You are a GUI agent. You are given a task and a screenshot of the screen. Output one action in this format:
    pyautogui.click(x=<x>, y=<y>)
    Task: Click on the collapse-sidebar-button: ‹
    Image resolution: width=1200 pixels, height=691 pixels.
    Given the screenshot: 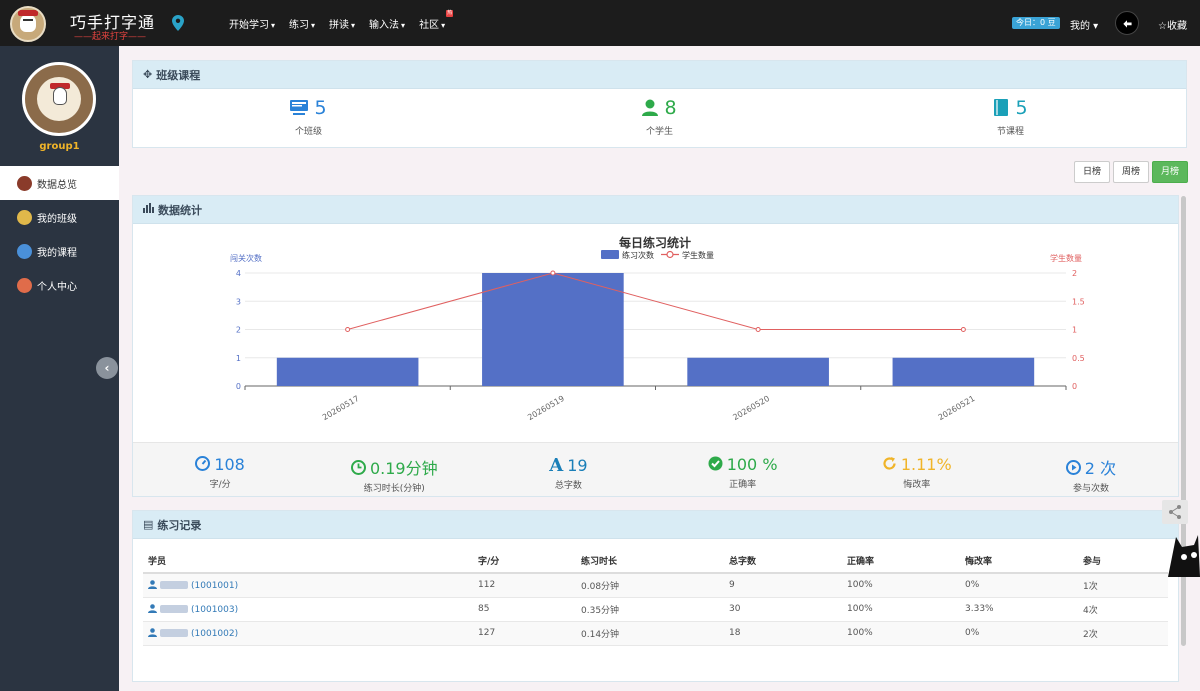 What is the action you would take?
    pyautogui.click(x=107, y=368)
    